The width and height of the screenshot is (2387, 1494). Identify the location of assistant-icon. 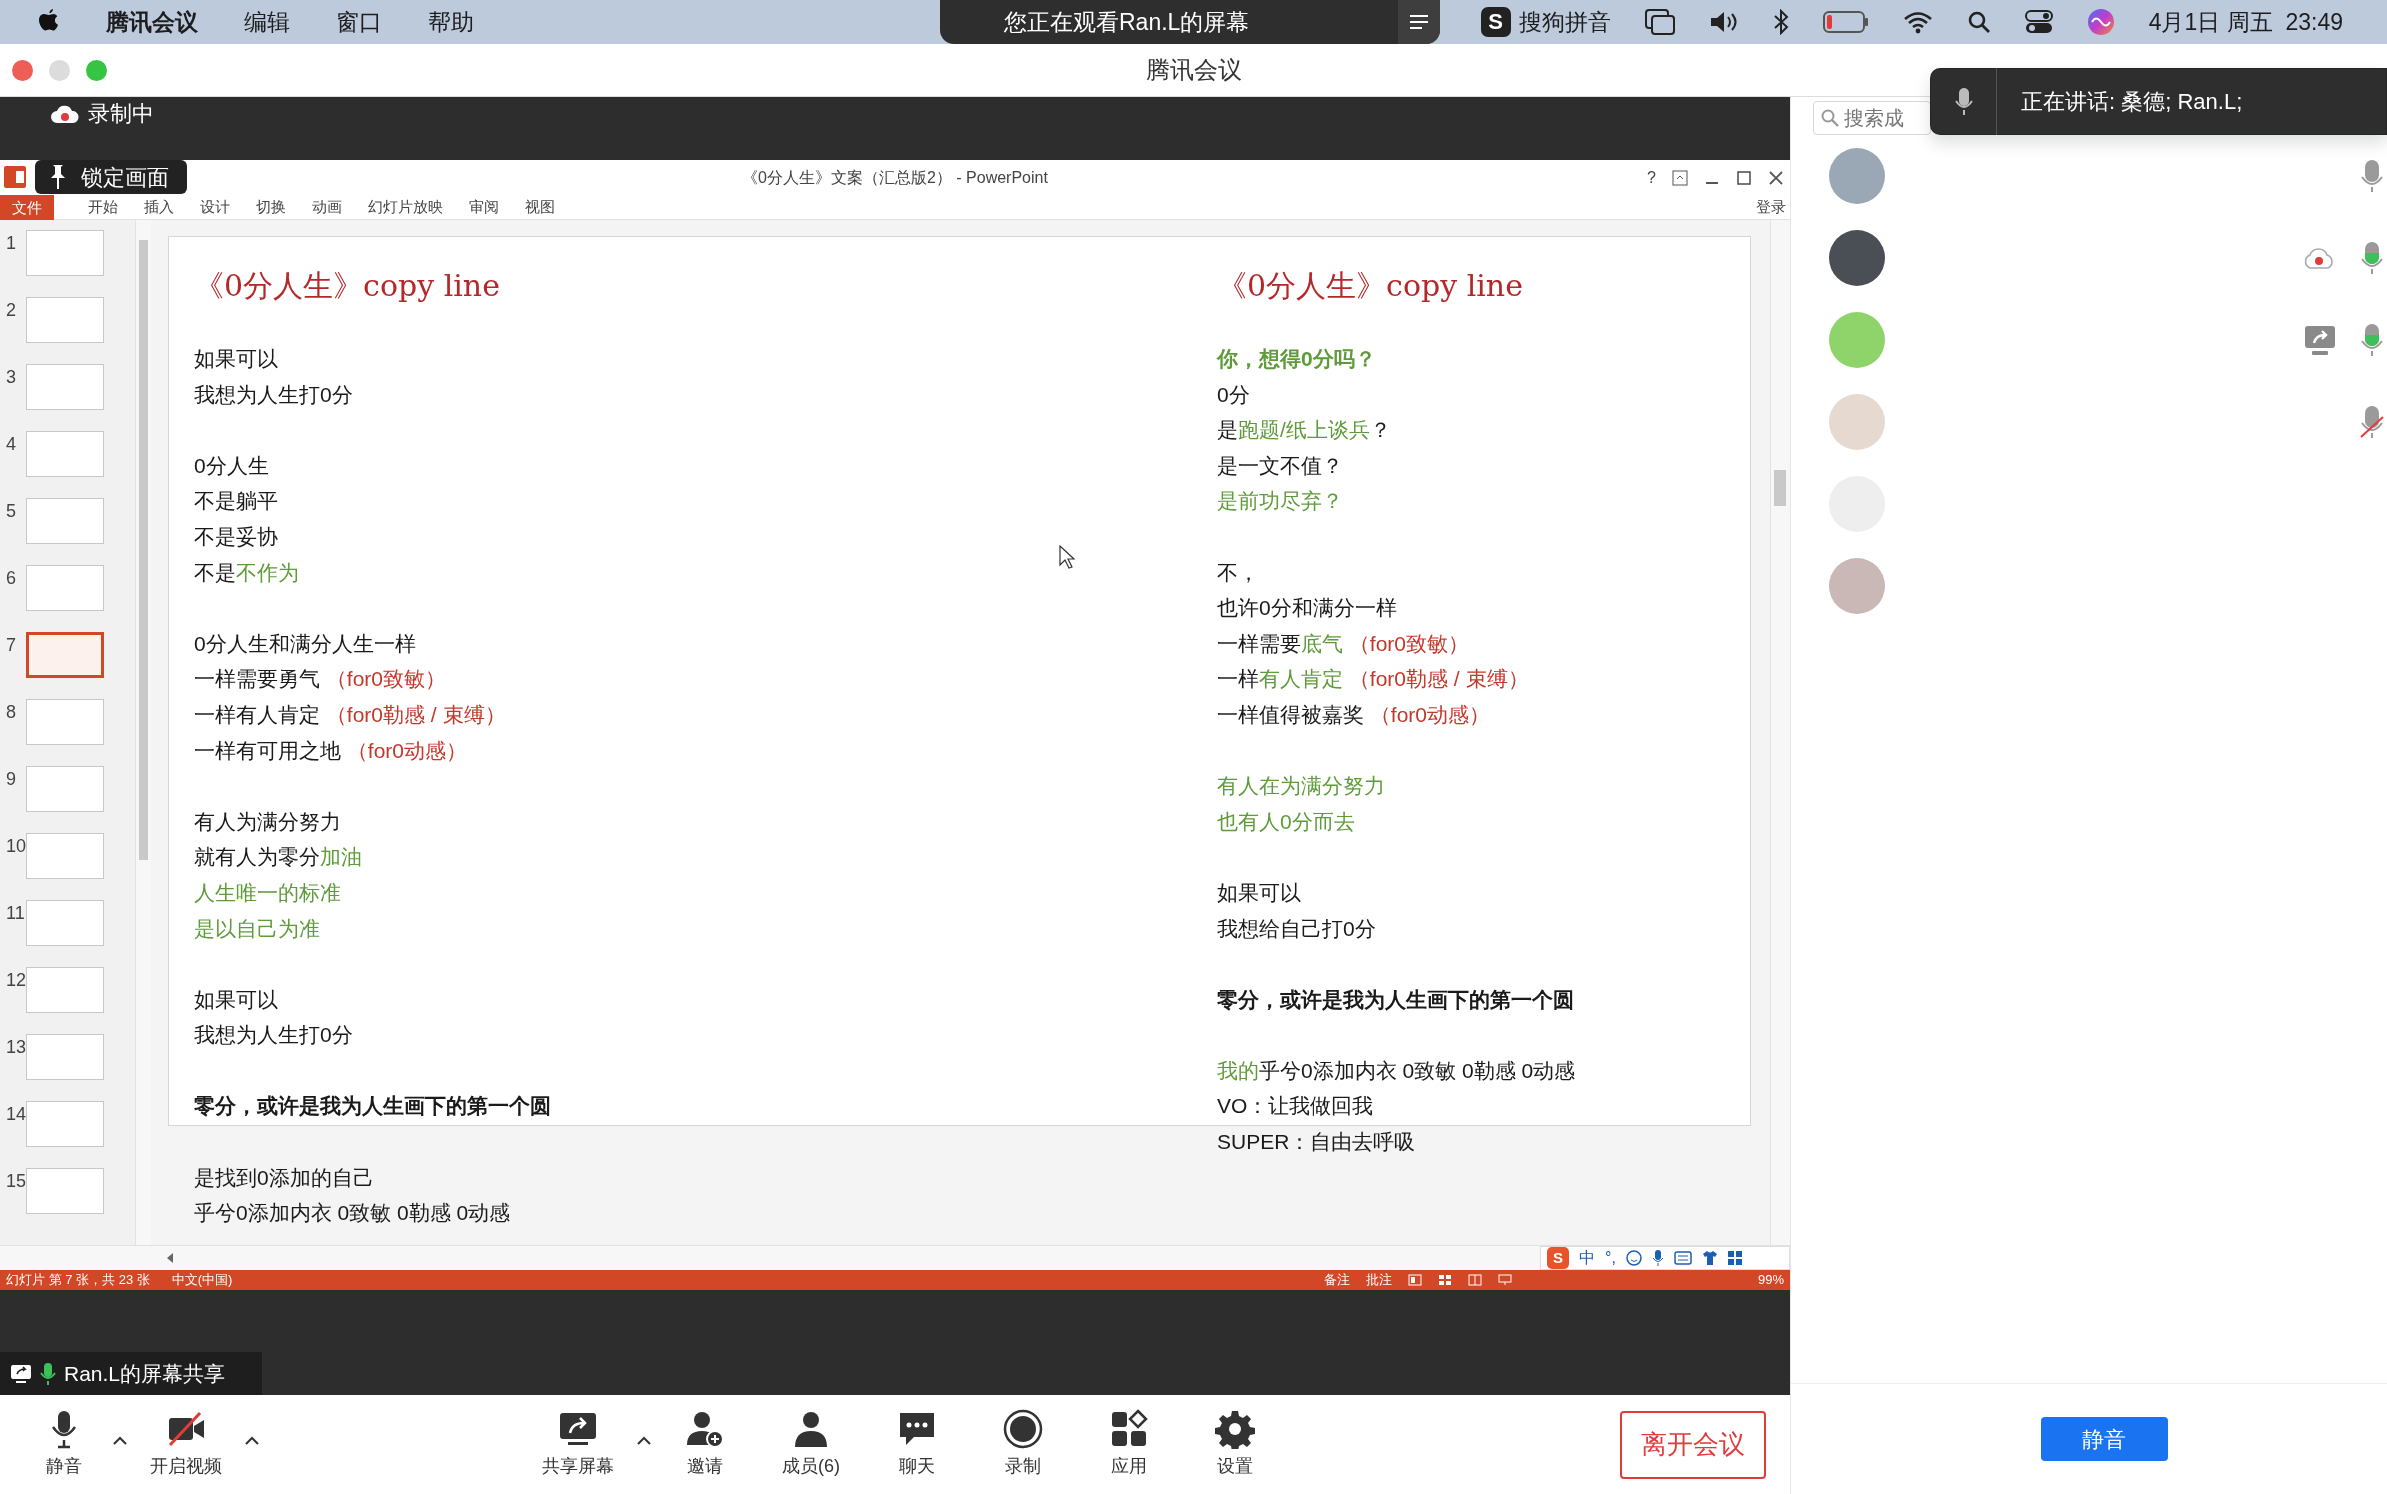
(2100, 22).